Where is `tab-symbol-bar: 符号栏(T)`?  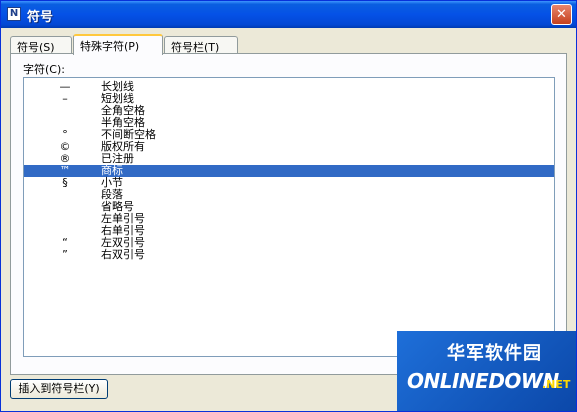 tab-symbol-bar: 符号栏(T) is located at coordinates (201, 45).